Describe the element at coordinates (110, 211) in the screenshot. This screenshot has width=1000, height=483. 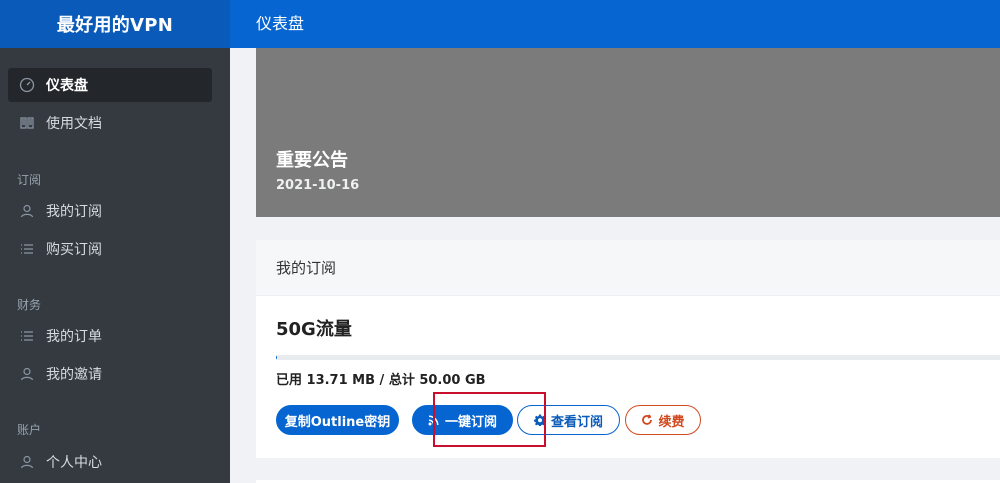
I see `sidebar-item-my-subscription: 我的订阅` at that location.